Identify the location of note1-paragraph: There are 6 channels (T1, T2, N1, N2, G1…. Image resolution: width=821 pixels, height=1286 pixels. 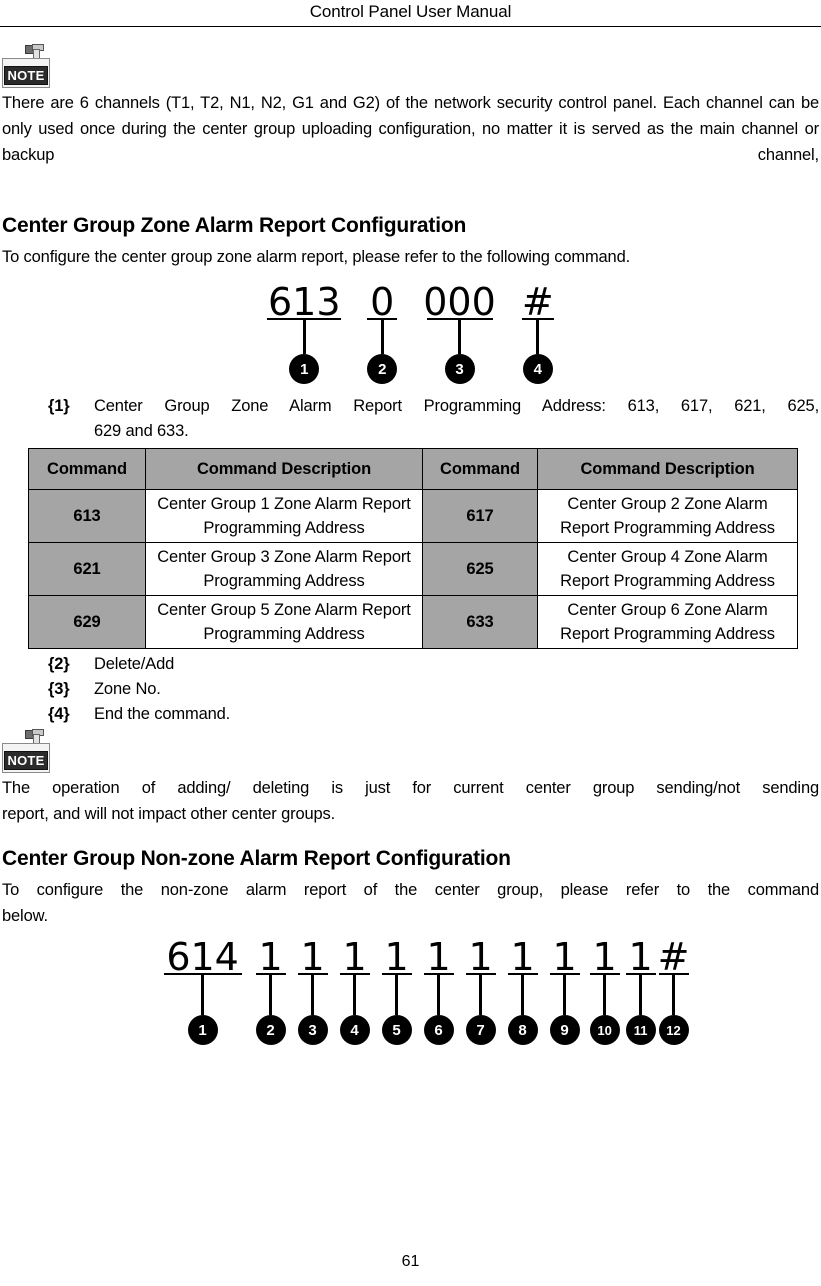
(410, 129).